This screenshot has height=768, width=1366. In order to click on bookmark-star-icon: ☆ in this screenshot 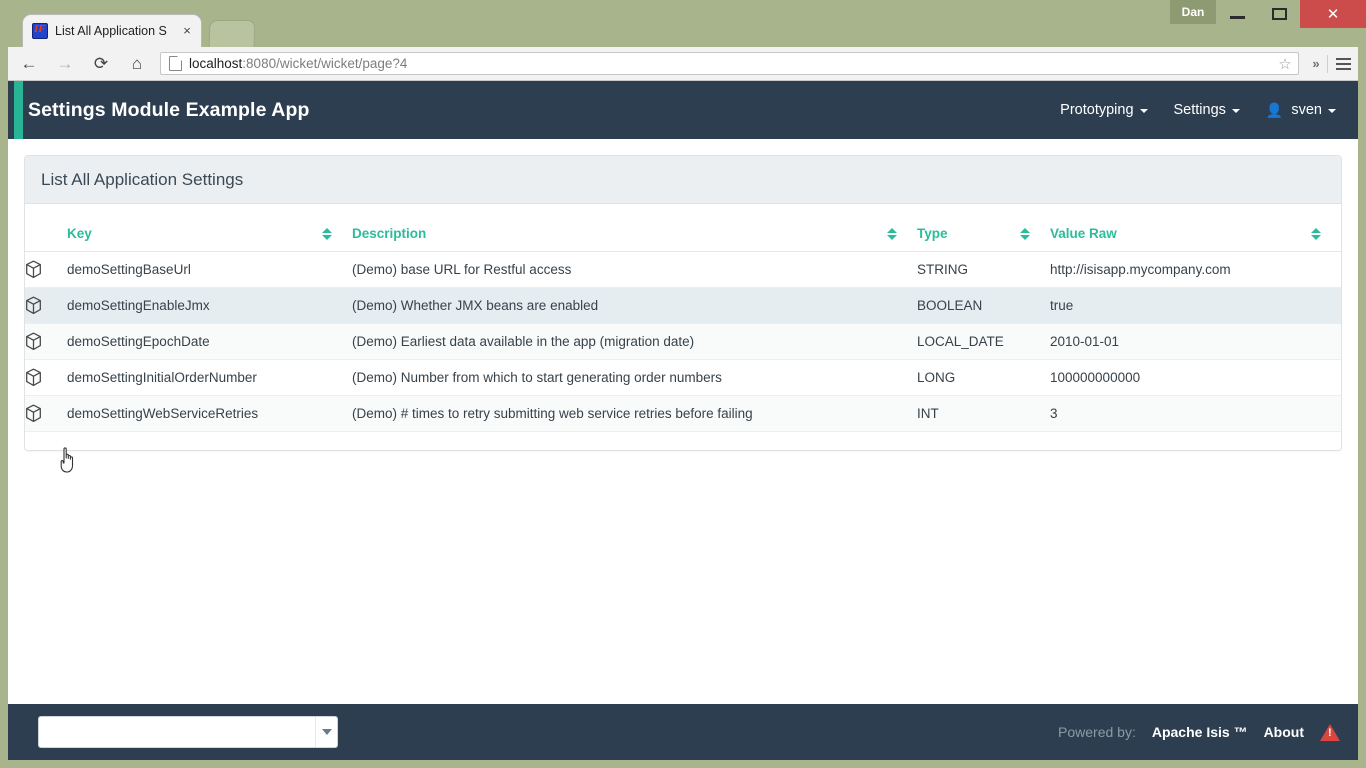, I will do `click(1285, 64)`.